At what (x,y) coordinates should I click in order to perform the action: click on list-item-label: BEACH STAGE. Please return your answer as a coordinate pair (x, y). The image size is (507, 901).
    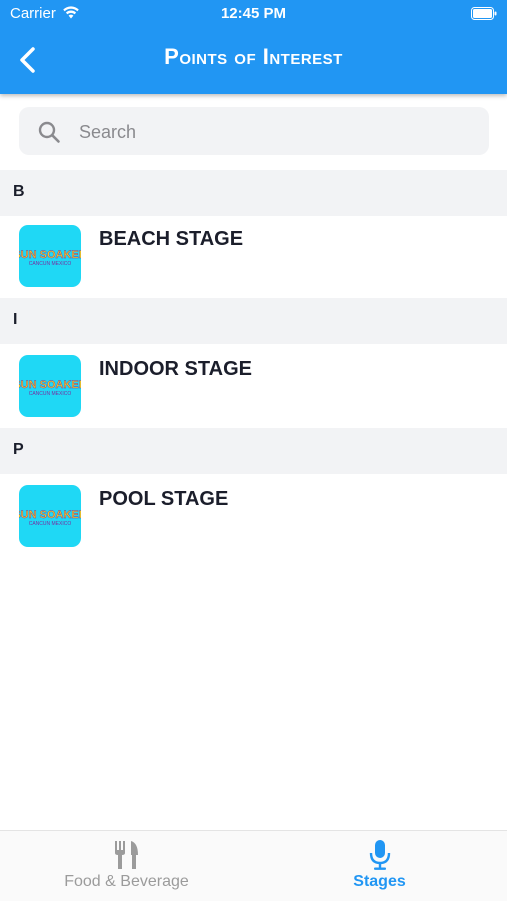
    Looking at the image, I should click on (171, 239).